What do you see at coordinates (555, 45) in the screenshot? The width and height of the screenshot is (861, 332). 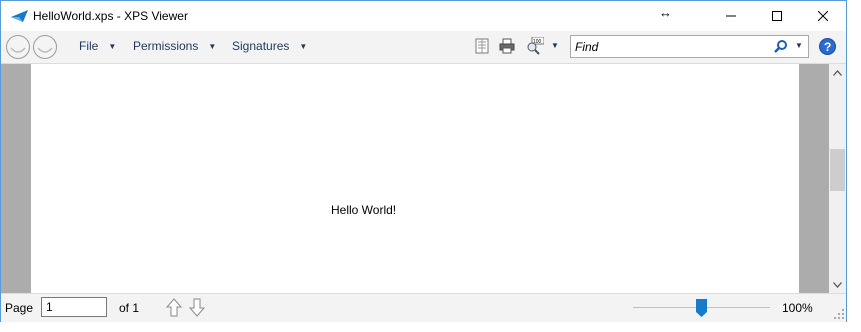 I see `zoom-dropdown-icon: ▼` at bounding box center [555, 45].